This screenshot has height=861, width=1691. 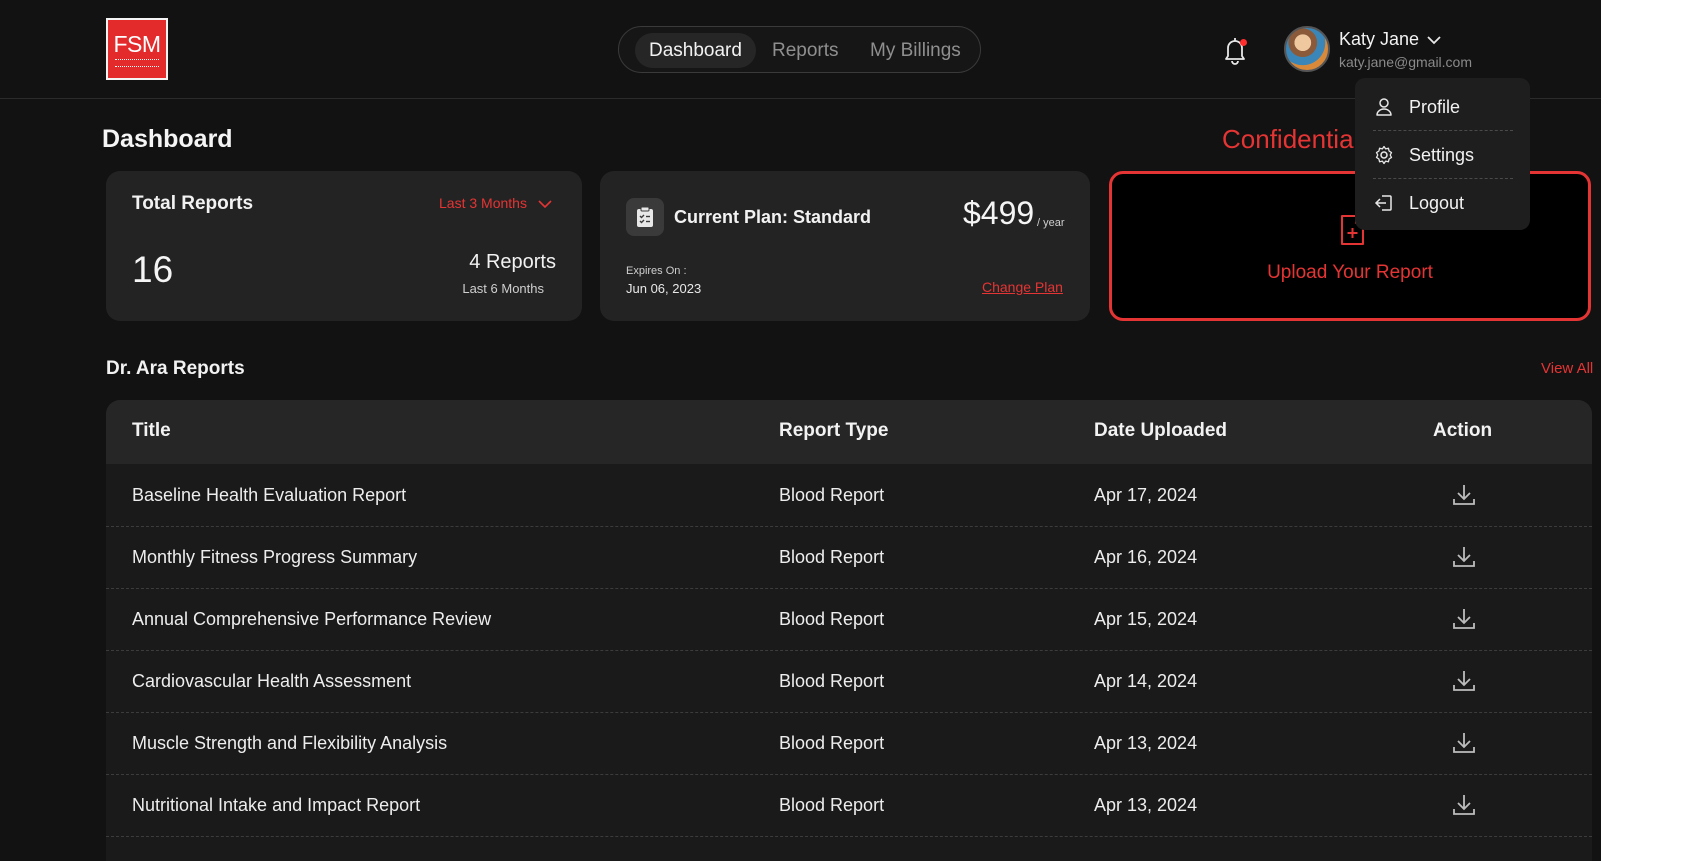 What do you see at coordinates (664, 288) in the screenshot?
I see `expires-date: Jun 06, 2023` at bounding box center [664, 288].